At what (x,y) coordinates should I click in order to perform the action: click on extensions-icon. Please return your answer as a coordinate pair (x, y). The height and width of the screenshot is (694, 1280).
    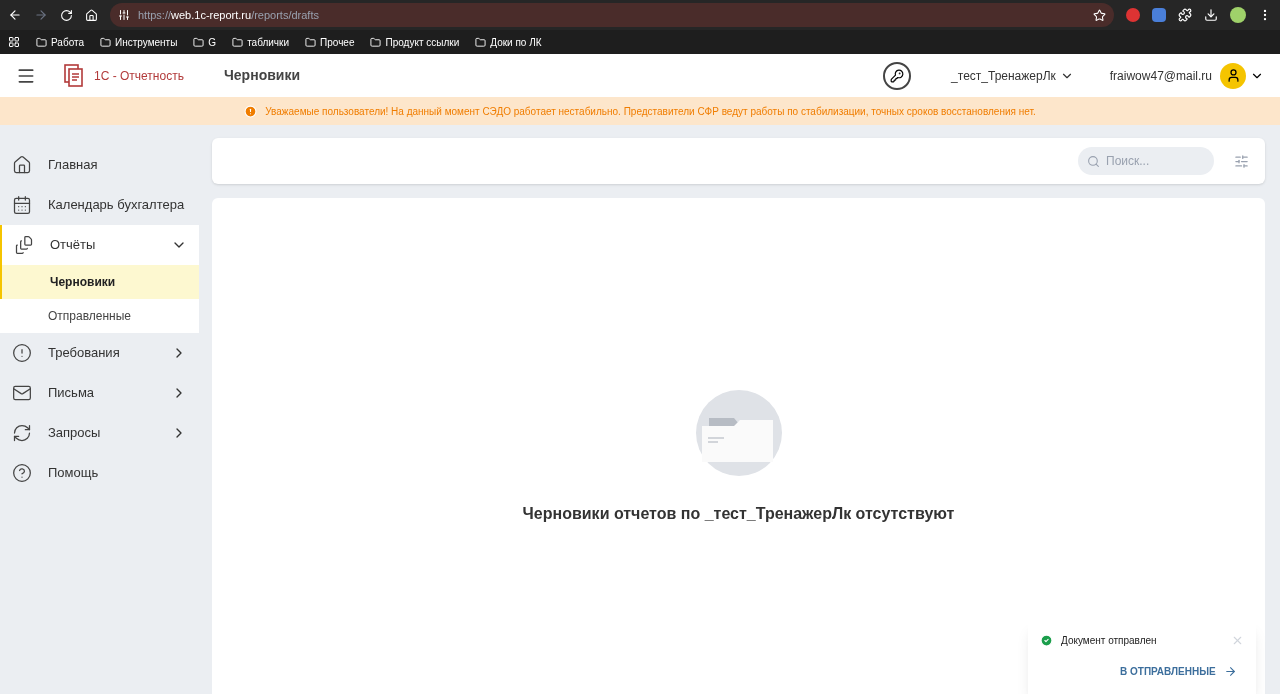
    Looking at the image, I should click on (1185, 15).